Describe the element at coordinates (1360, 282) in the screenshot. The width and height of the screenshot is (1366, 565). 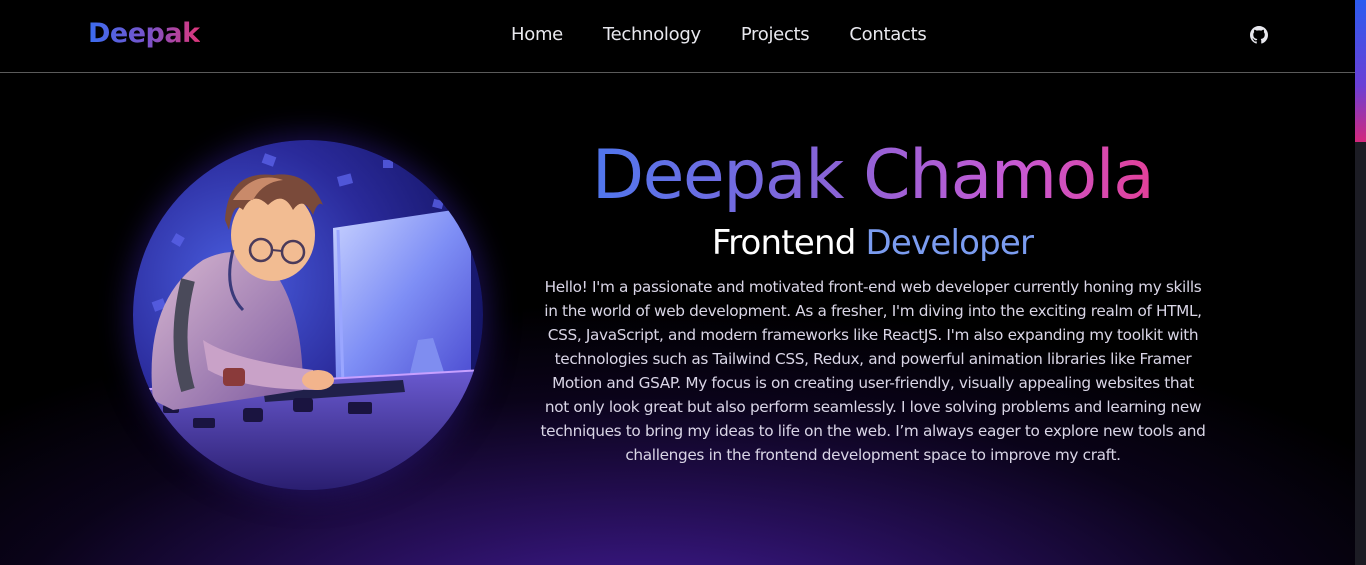
I see `page-scrollbar` at that location.